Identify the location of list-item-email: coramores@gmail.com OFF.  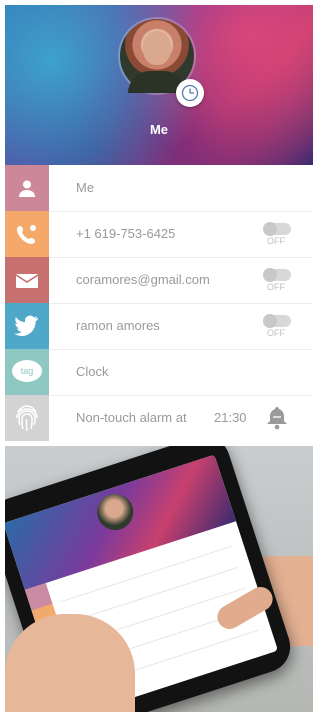
(159, 280).